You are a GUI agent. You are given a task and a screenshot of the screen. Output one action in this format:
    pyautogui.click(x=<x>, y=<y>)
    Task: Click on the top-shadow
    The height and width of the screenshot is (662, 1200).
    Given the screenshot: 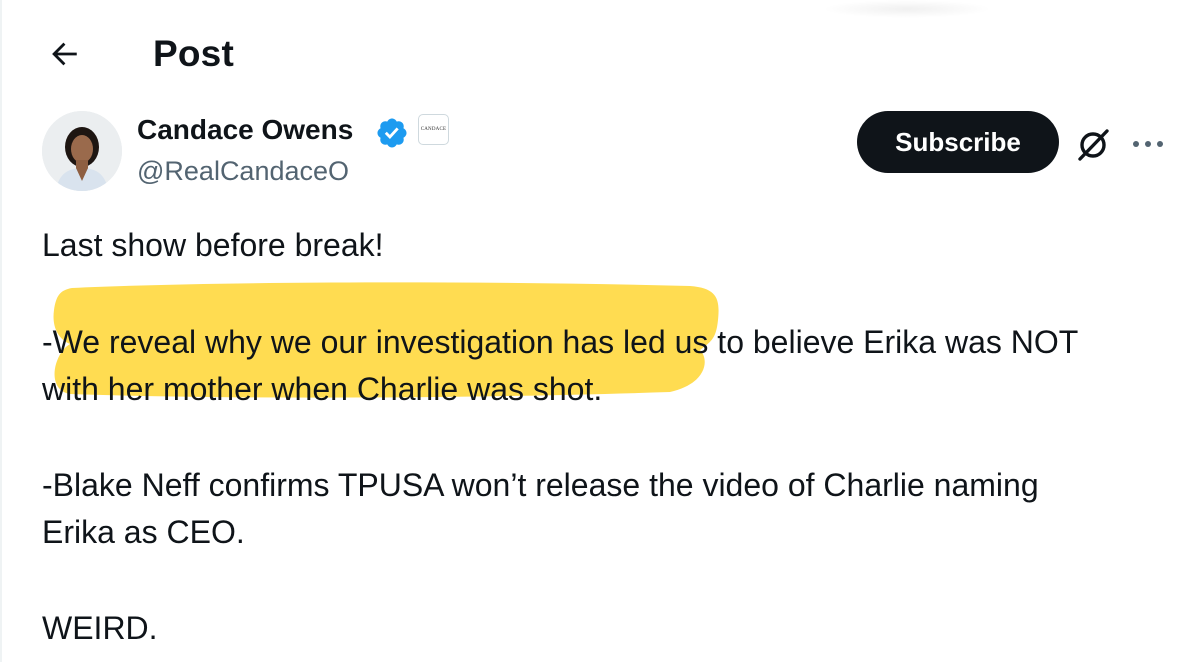 What is the action you would take?
    pyautogui.click(x=907, y=9)
    